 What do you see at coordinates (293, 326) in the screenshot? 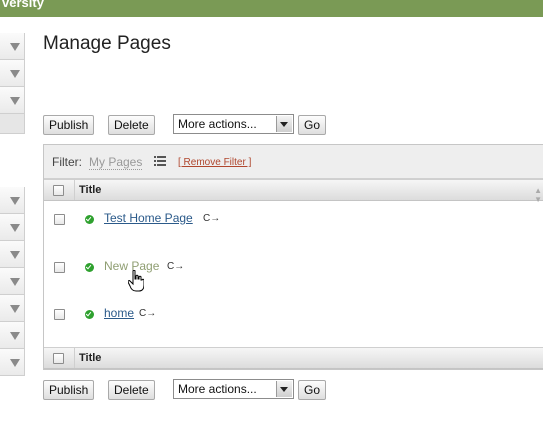
I see `table-row: home C→` at bounding box center [293, 326].